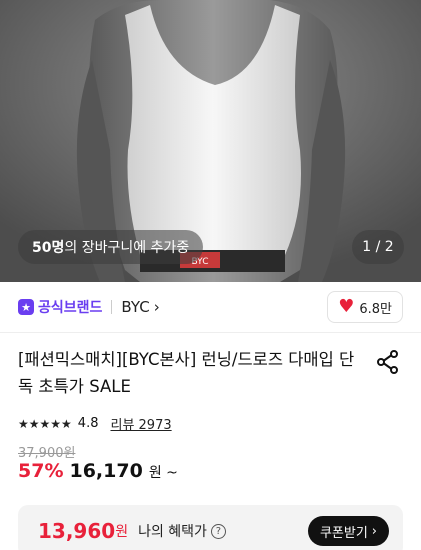 This screenshot has width=421, height=550. Describe the element at coordinates (210, 332) in the screenshot. I see `section-divider` at that location.